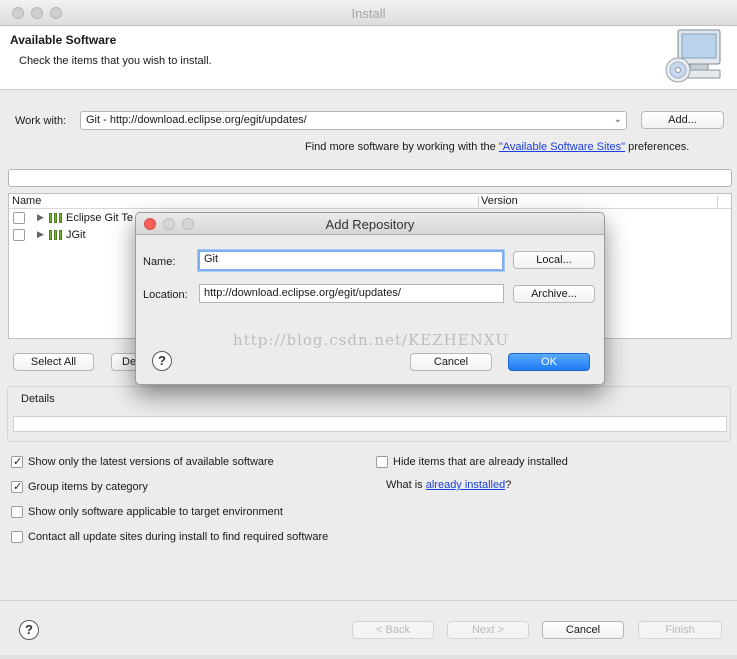 This screenshot has height=659, width=737. I want to click on details-text, so click(370, 424).